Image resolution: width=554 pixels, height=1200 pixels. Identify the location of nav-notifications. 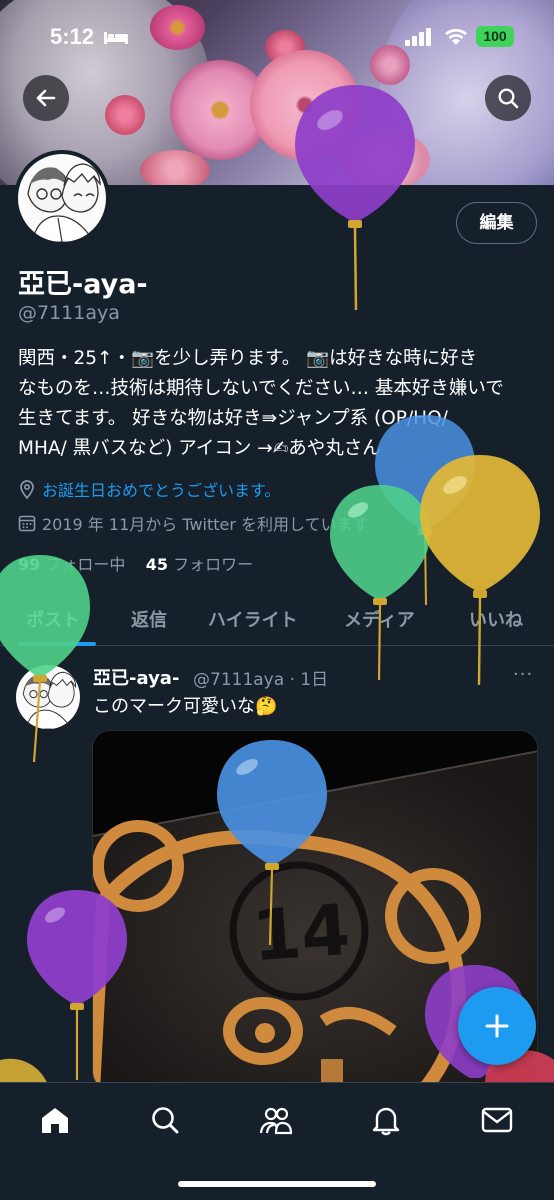
(386, 1120).